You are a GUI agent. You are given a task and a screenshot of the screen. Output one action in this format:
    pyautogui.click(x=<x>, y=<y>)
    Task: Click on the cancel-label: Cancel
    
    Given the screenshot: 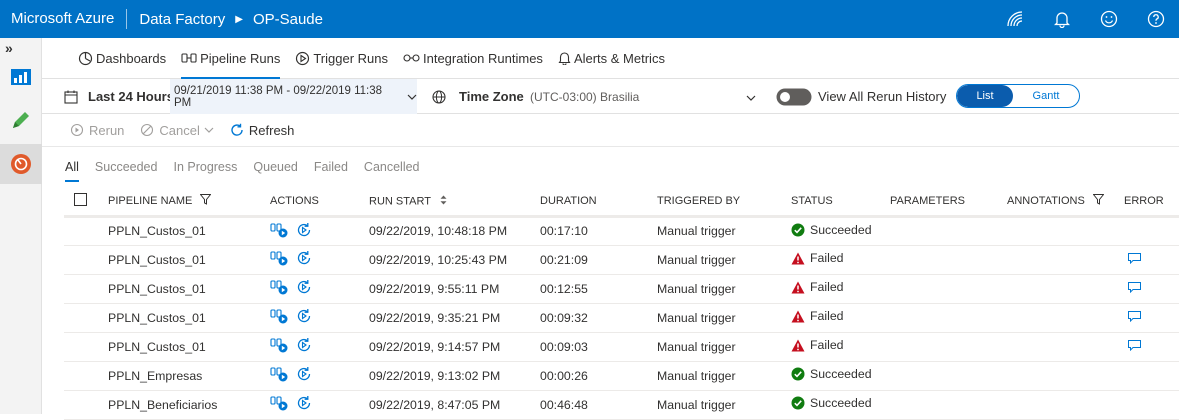 What is the action you would take?
    pyautogui.click(x=179, y=130)
    